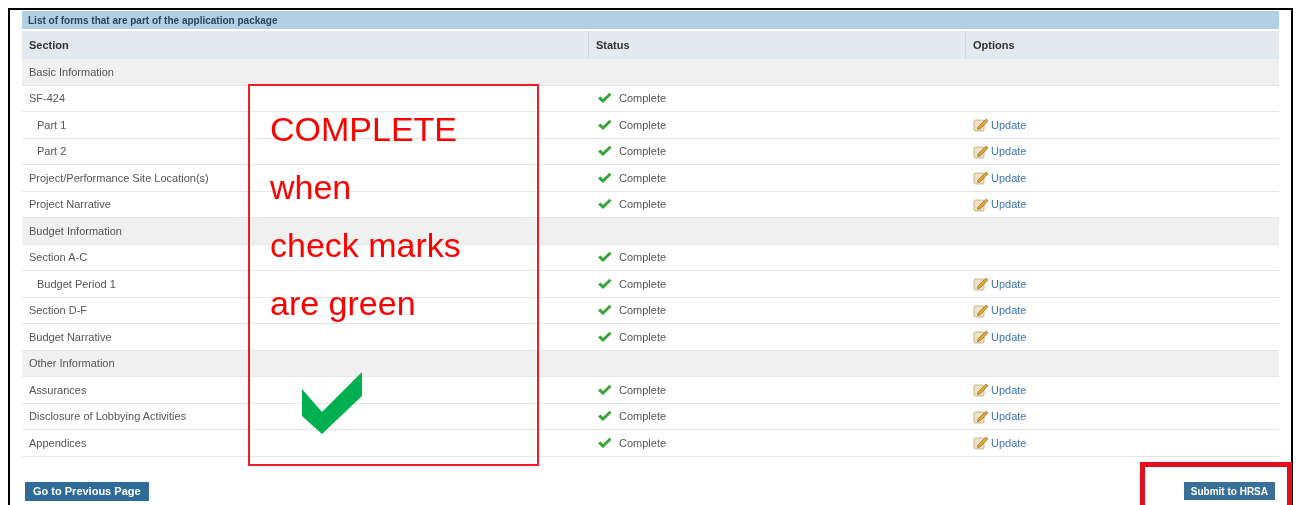  What do you see at coordinates (52, 151) in the screenshot?
I see `section-name: Part 2` at bounding box center [52, 151].